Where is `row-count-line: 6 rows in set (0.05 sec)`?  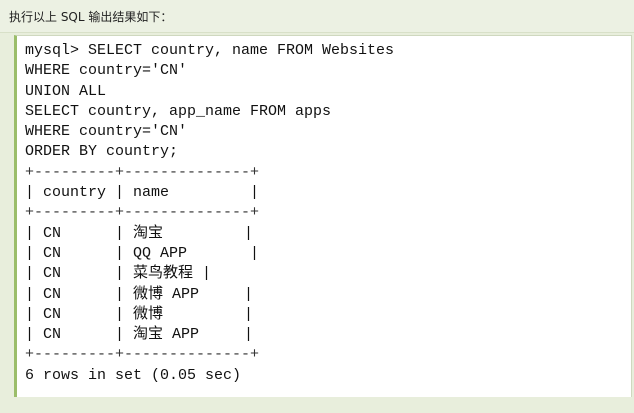
row-count-line: 6 rows in set (0.05 sec) is located at coordinates (133, 375).